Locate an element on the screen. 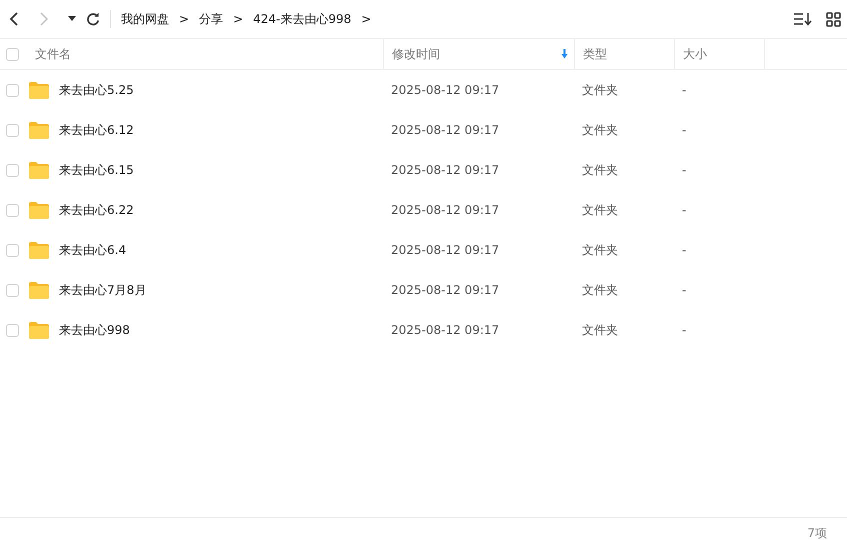 Image resolution: width=847 pixels, height=548 pixels. file-name: 来去由心6.15 is located at coordinates (96, 170).